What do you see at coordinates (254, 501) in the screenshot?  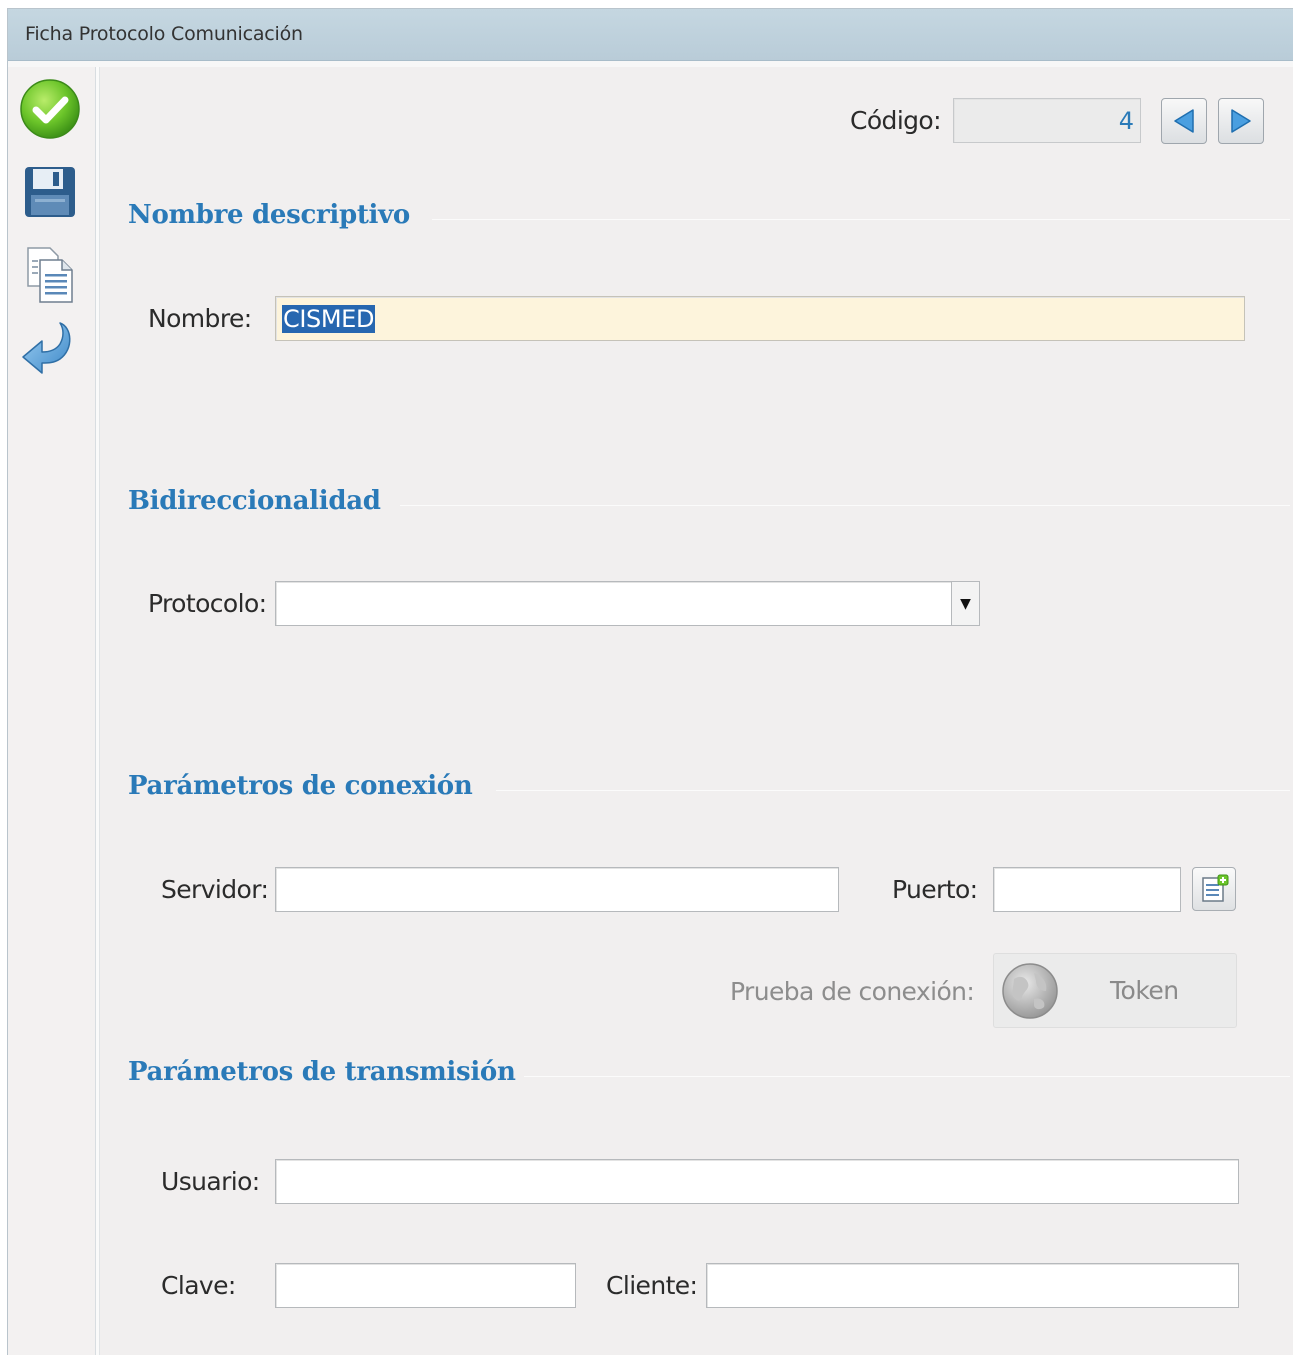 I see `section-title-bidireccionalidad: Bidireccionalidad` at bounding box center [254, 501].